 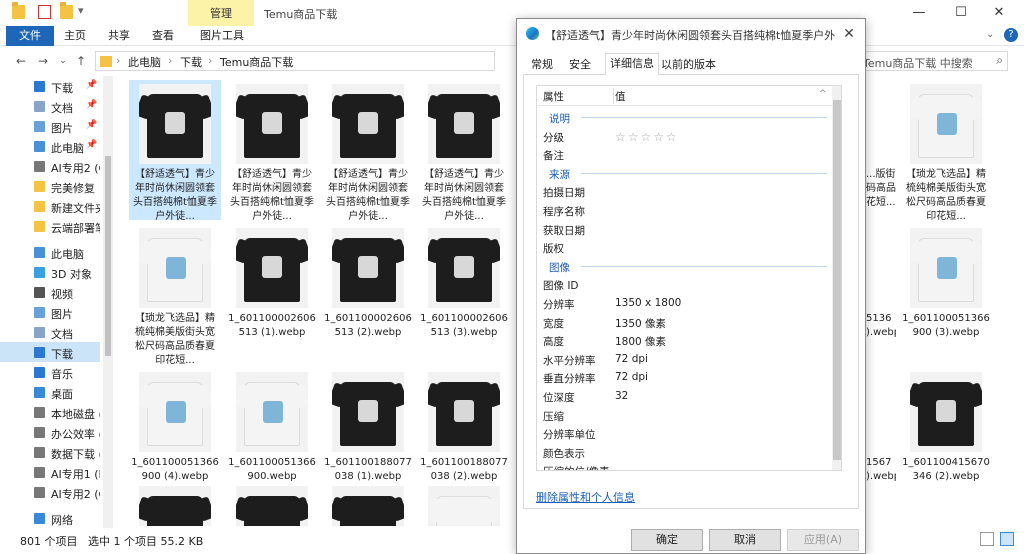 What do you see at coordinates (684, 415) in the screenshot?
I see `property-row: 压缩` at bounding box center [684, 415].